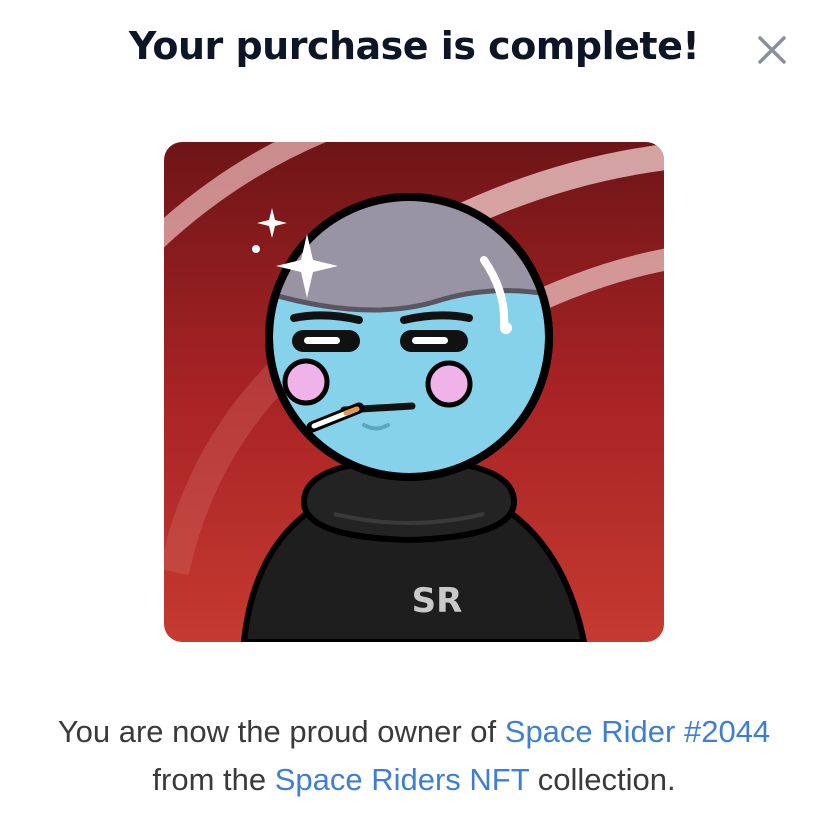  Describe the element at coordinates (602, 779) in the screenshot. I see `message-suffix: collection.` at that location.